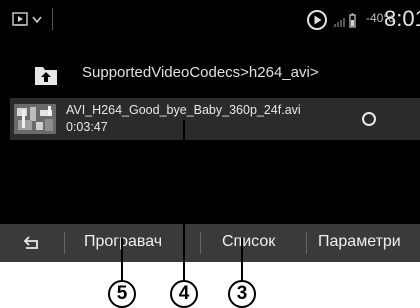 The height and width of the screenshot is (308, 420). What do you see at coordinates (46, 75) in the screenshot?
I see `folder-up-icon` at bounding box center [46, 75].